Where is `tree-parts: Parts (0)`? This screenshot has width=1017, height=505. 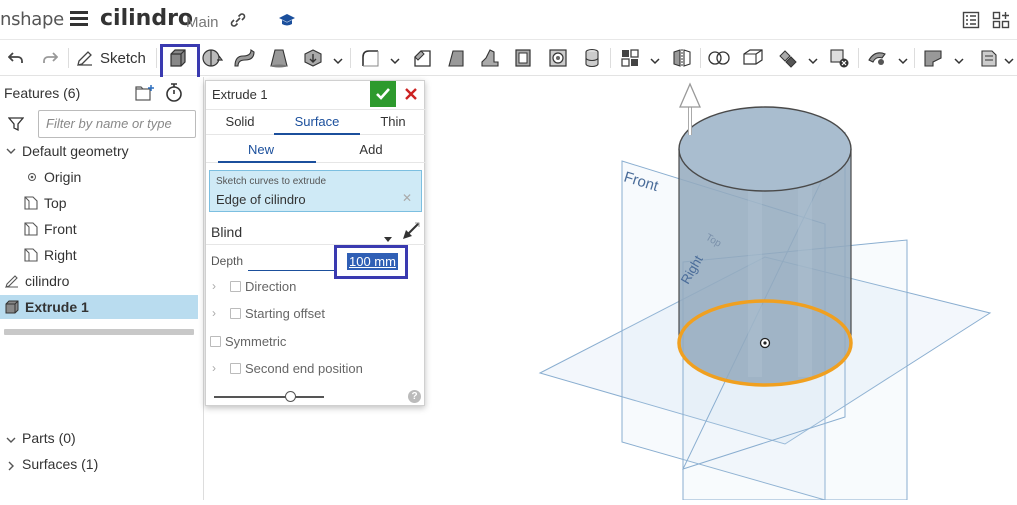
tree-parts: Parts (0) is located at coordinates (100, 441).